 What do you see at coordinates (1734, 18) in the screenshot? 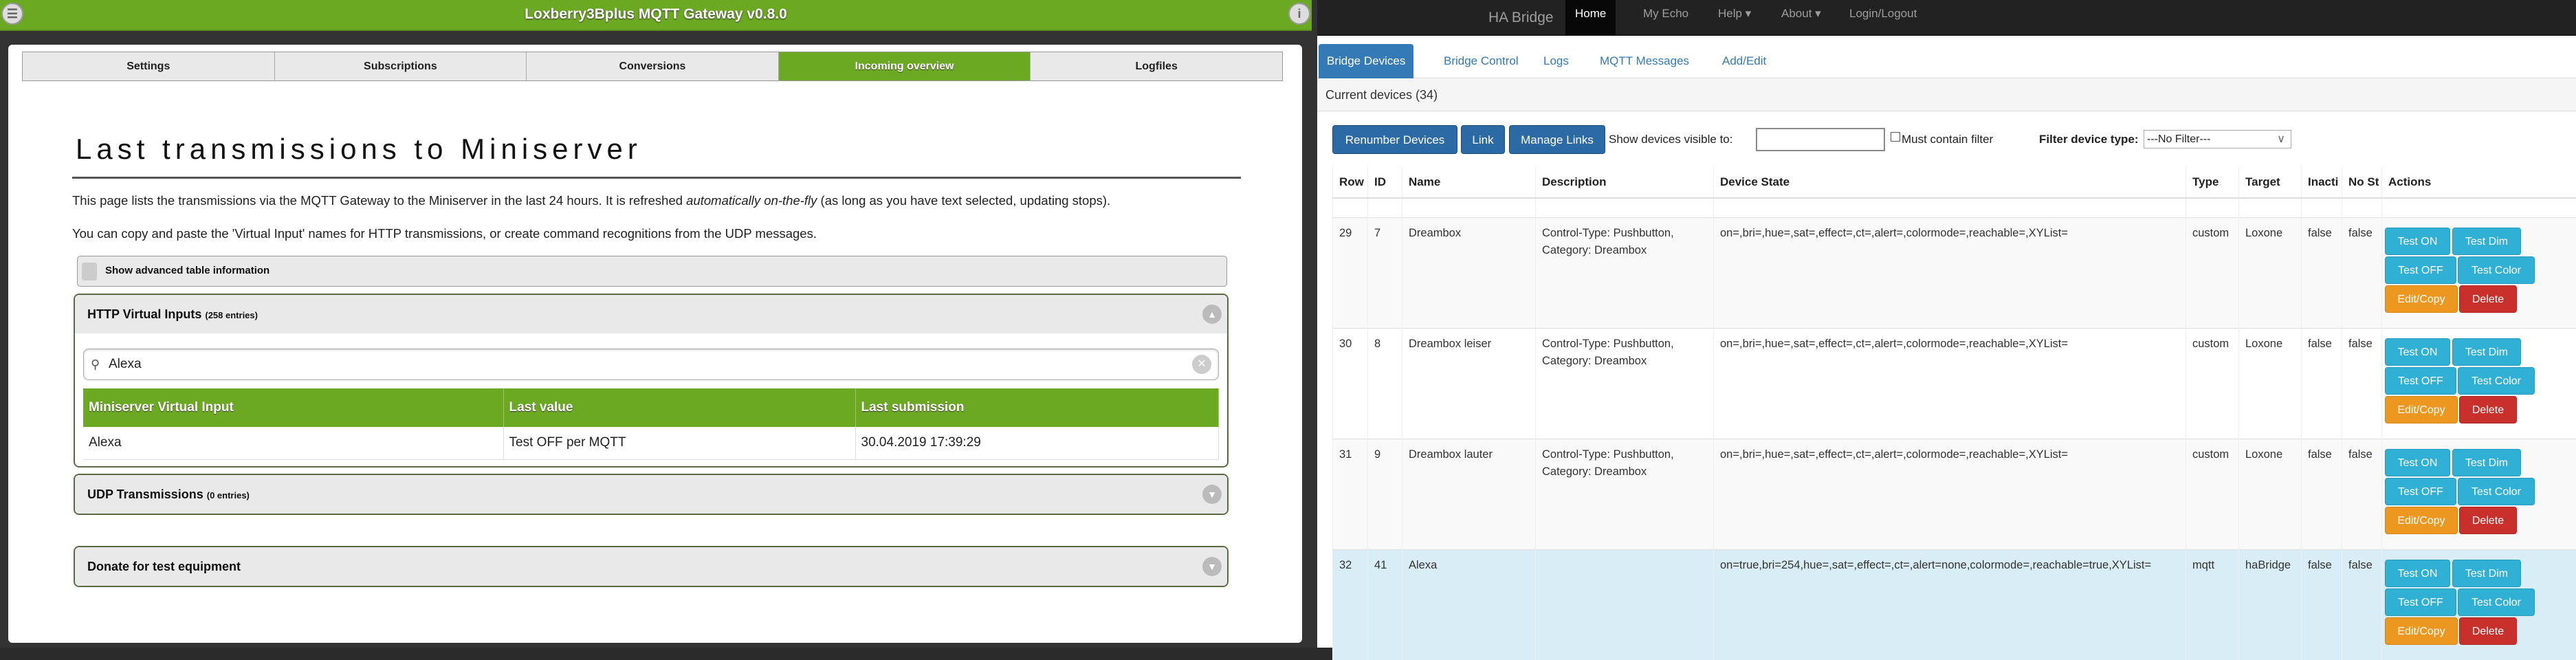
I see `nav-help: Help ▾` at bounding box center [1734, 18].